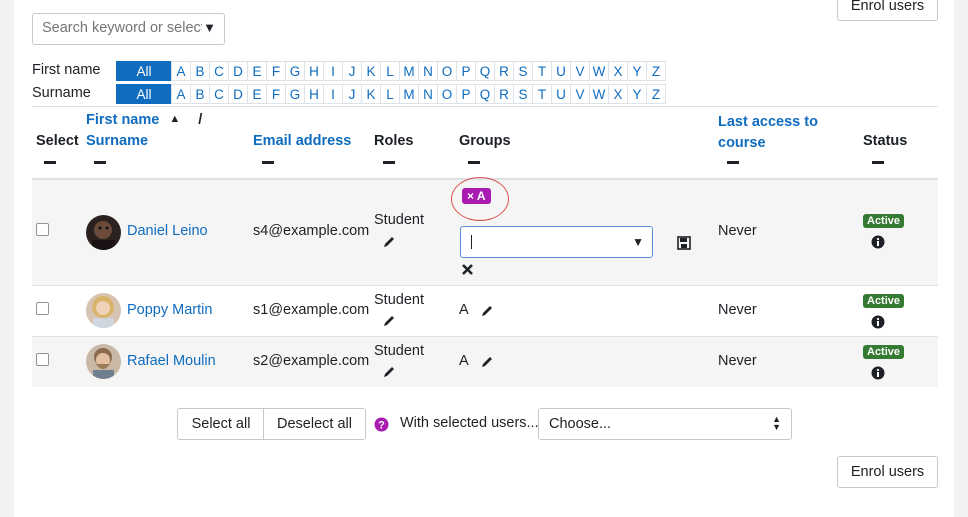 The height and width of the screenshot is (517, 968). What do you see at coordinates (50, 162) in the screenshot?
I see `collapse-select-icon` at bounding box center [50, 162].